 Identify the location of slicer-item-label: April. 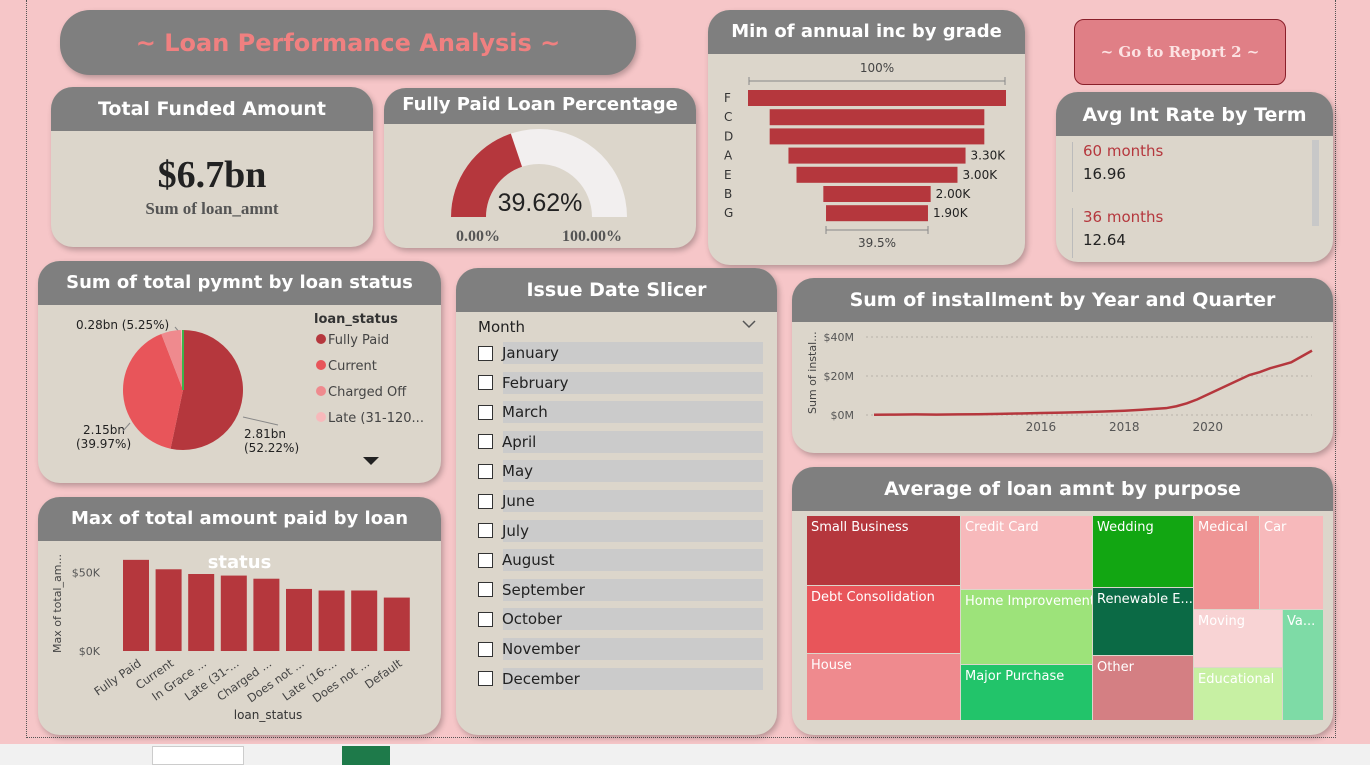
(519, 441).